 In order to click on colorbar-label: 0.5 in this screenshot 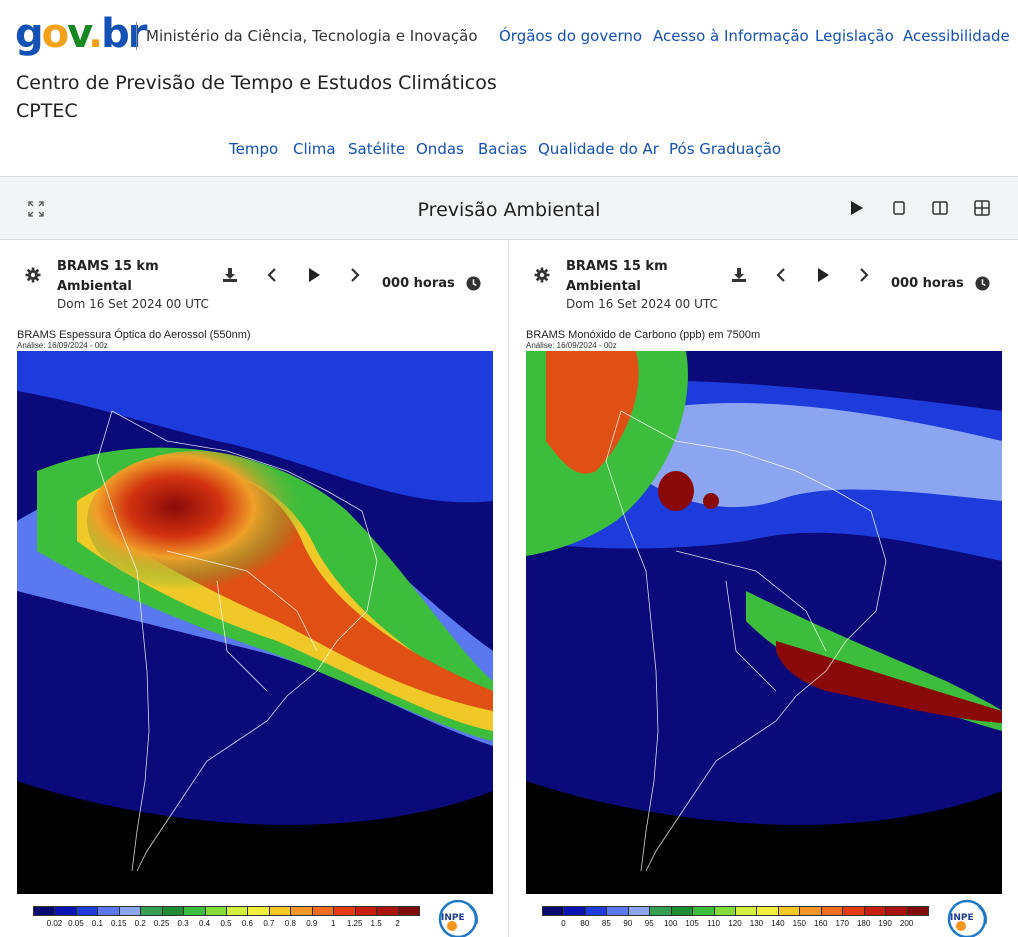, I will do `click(226, 923)`.